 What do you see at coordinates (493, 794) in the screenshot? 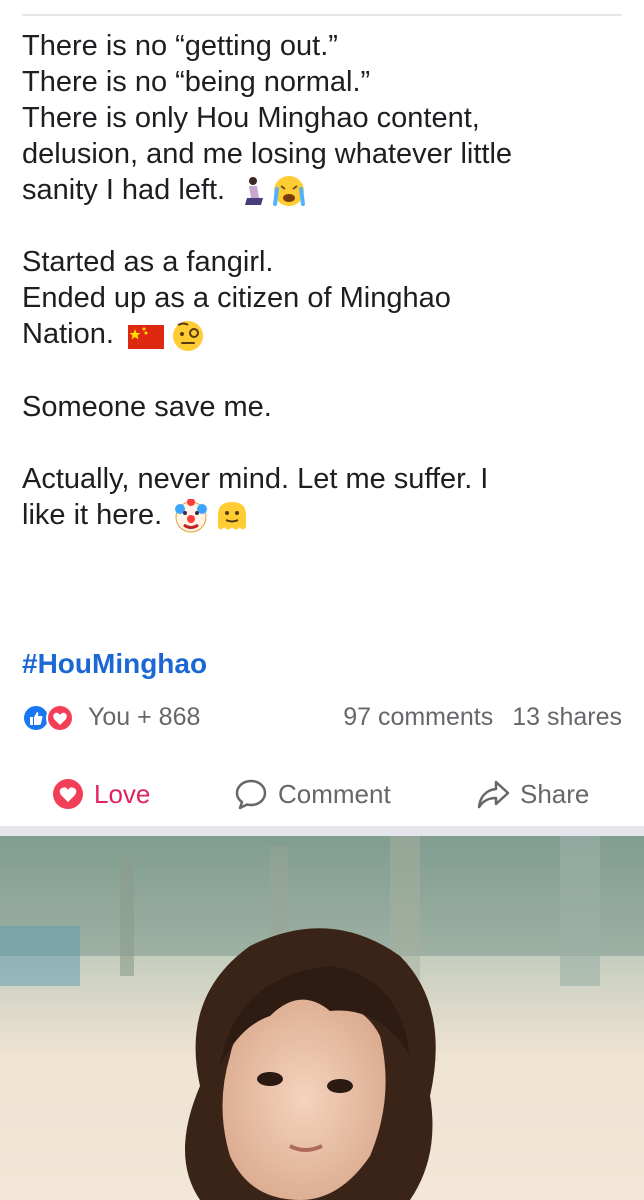
I see `share-icon` at bounding box center [493, 794].